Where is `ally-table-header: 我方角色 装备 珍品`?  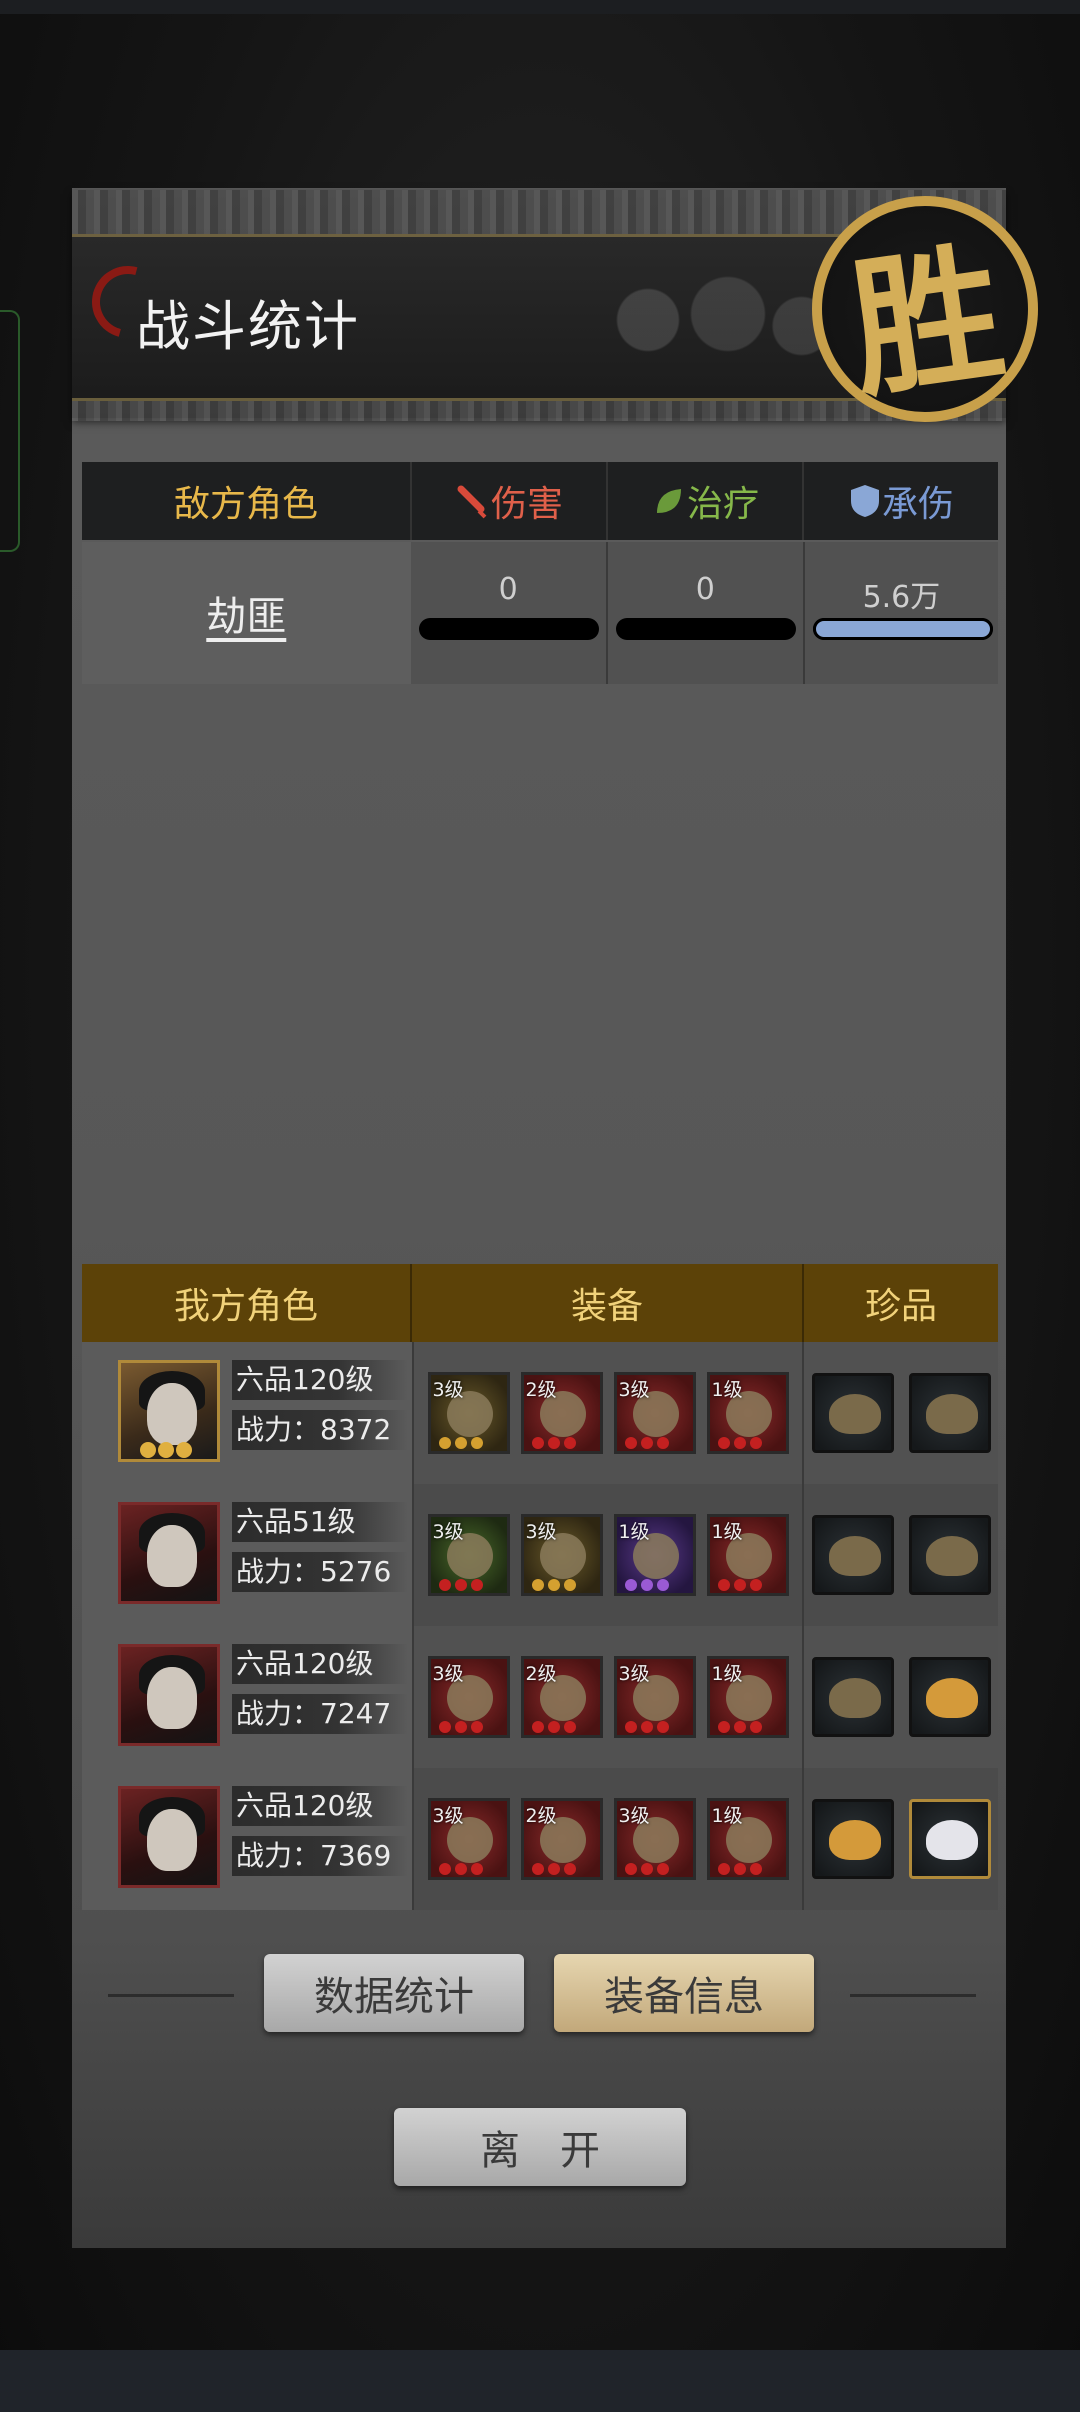 ally-table-header: 我方角色 装备 珍品 is located at coordinates (540, 1303).